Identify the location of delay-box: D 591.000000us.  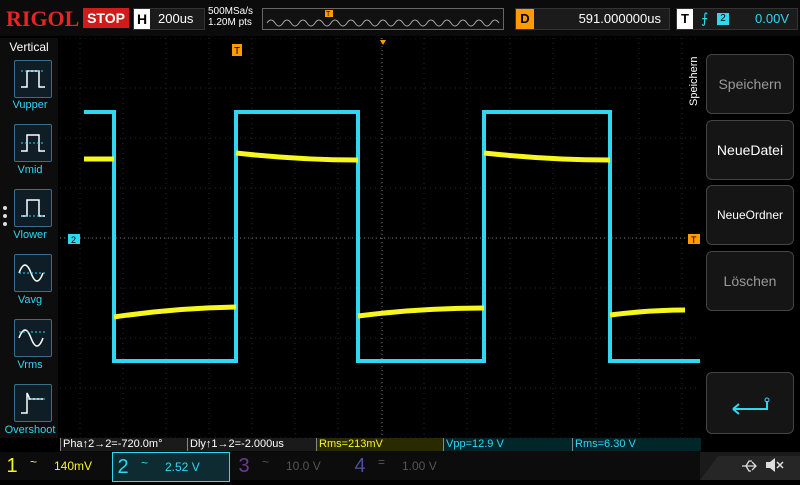
(592, 19).